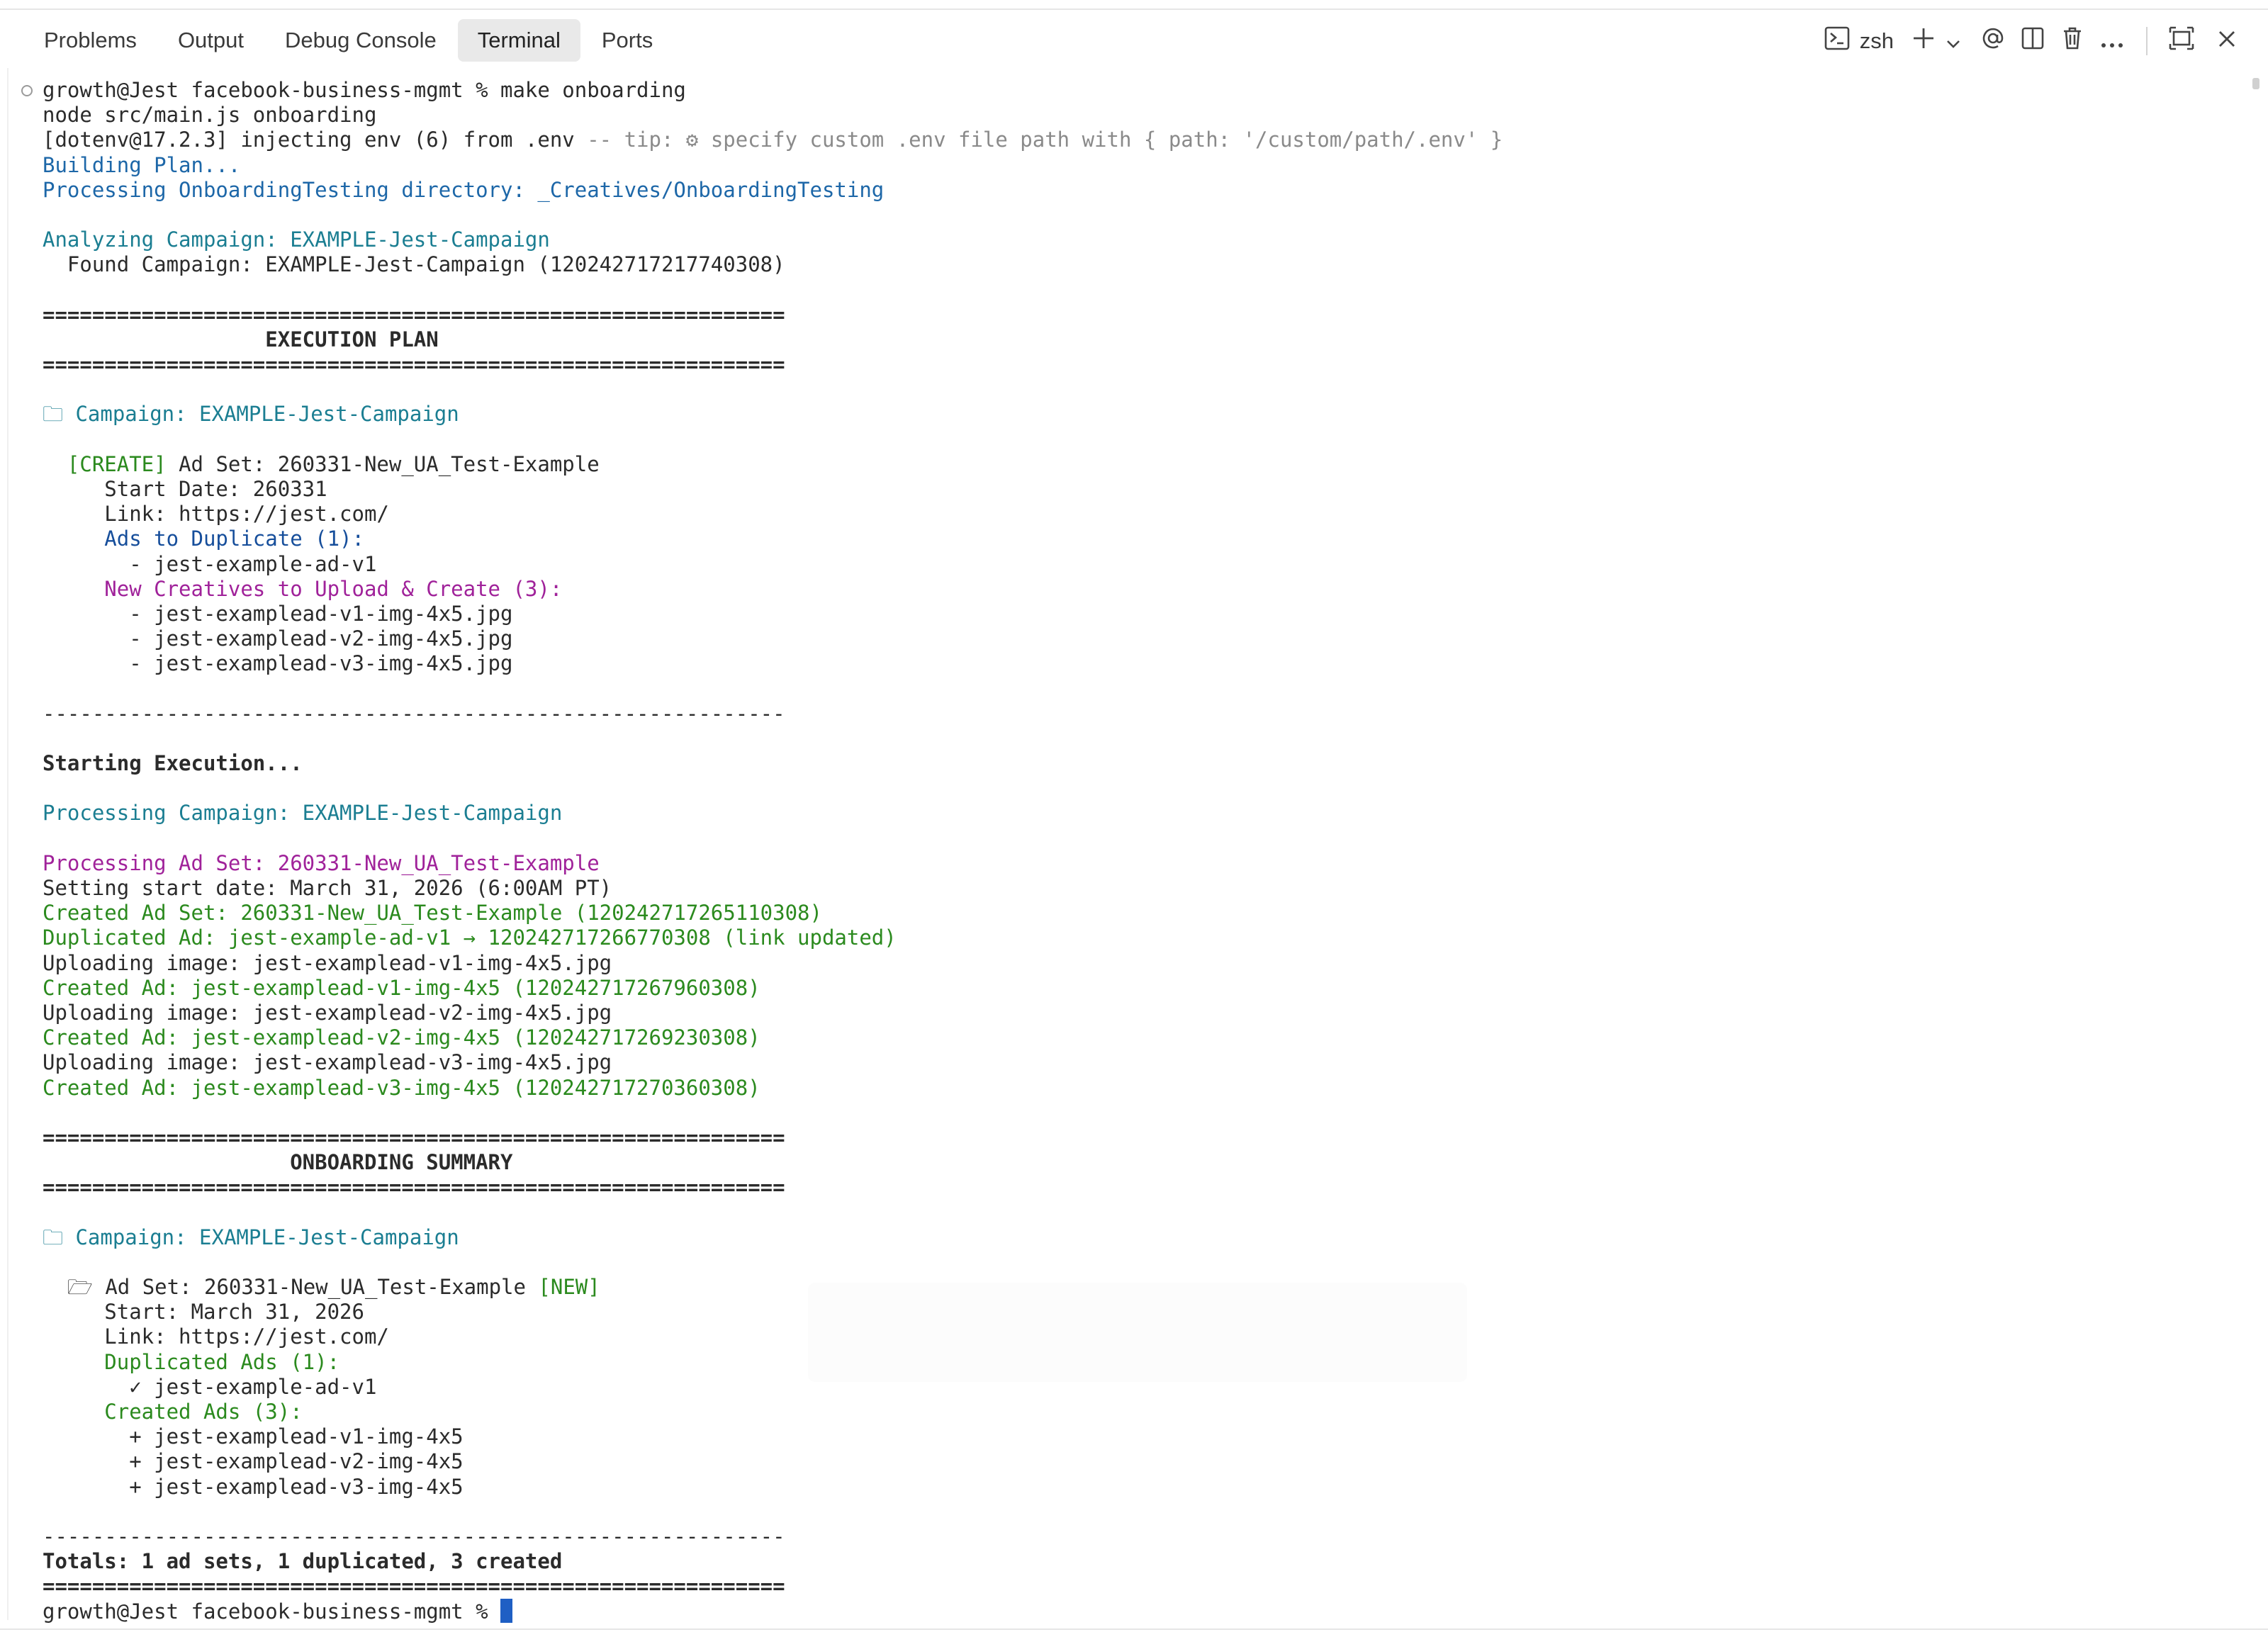 The image size is (2268, 1637). I want to click on terminal-text: New Creatives to Upload & Create (3):, so click(303, 588).